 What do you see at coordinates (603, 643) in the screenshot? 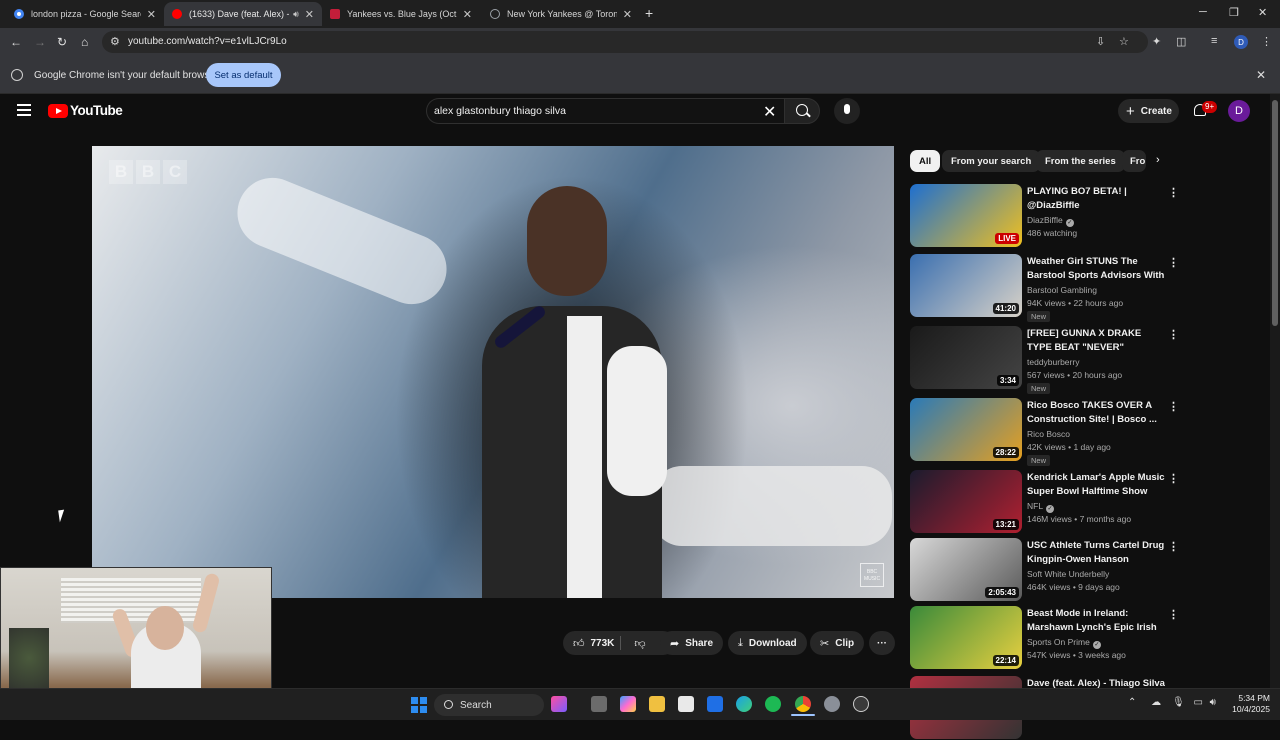
I see `like-count: 773K` at bounding box center [603, 643].